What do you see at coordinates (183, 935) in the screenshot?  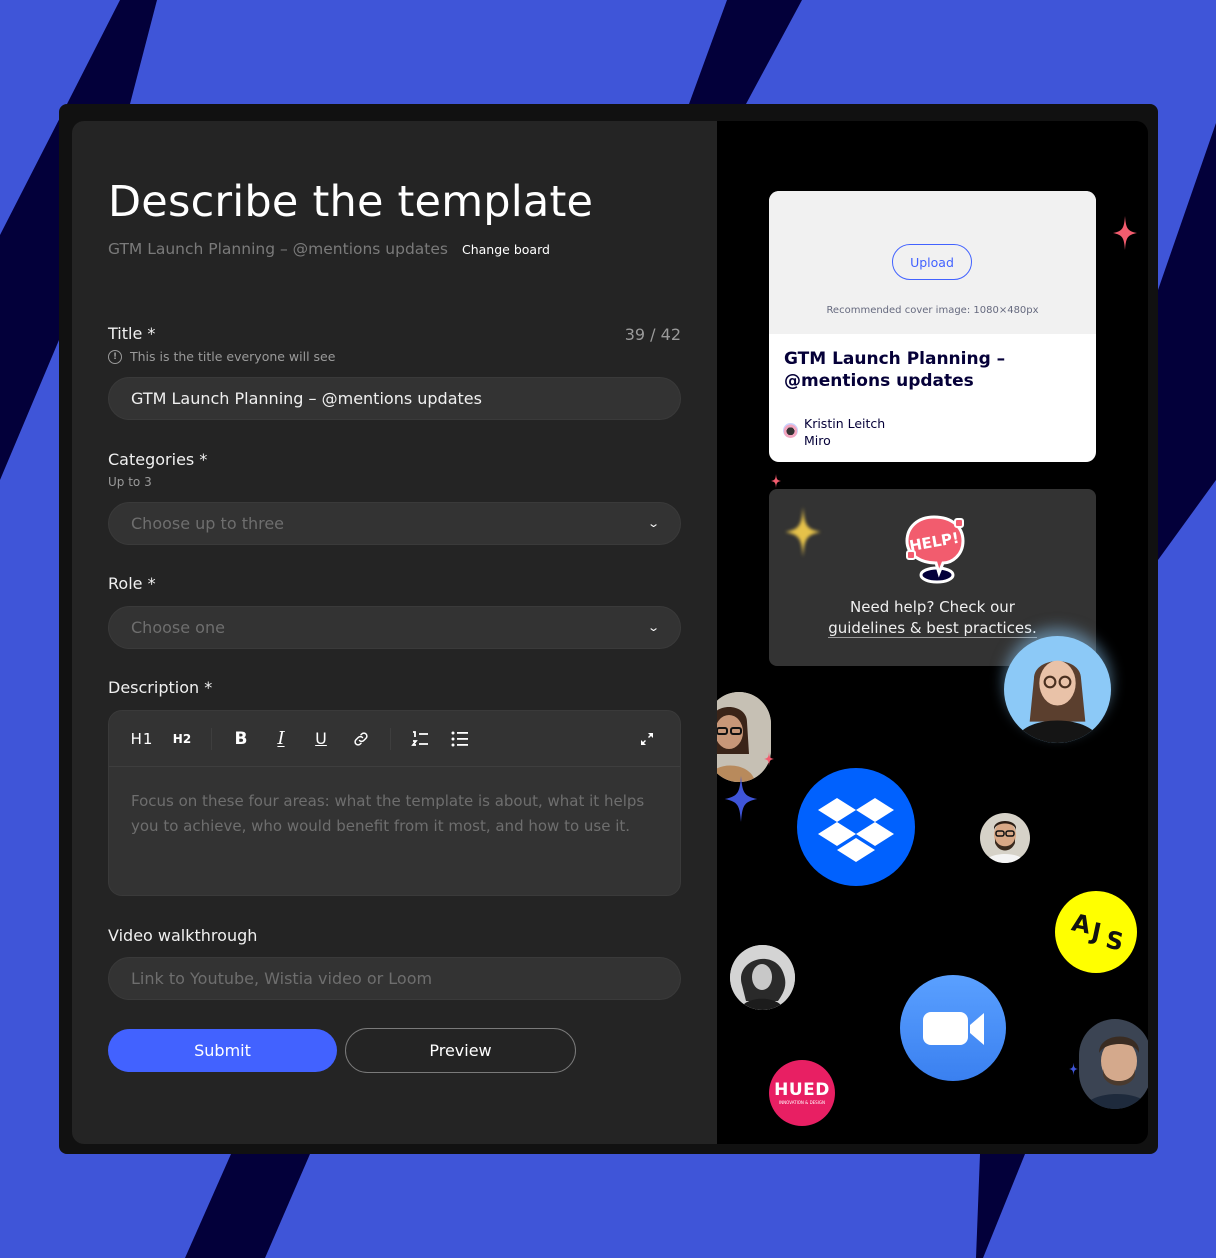 I see `video-label: Video walkthrough` at bounding box center [183, 935].